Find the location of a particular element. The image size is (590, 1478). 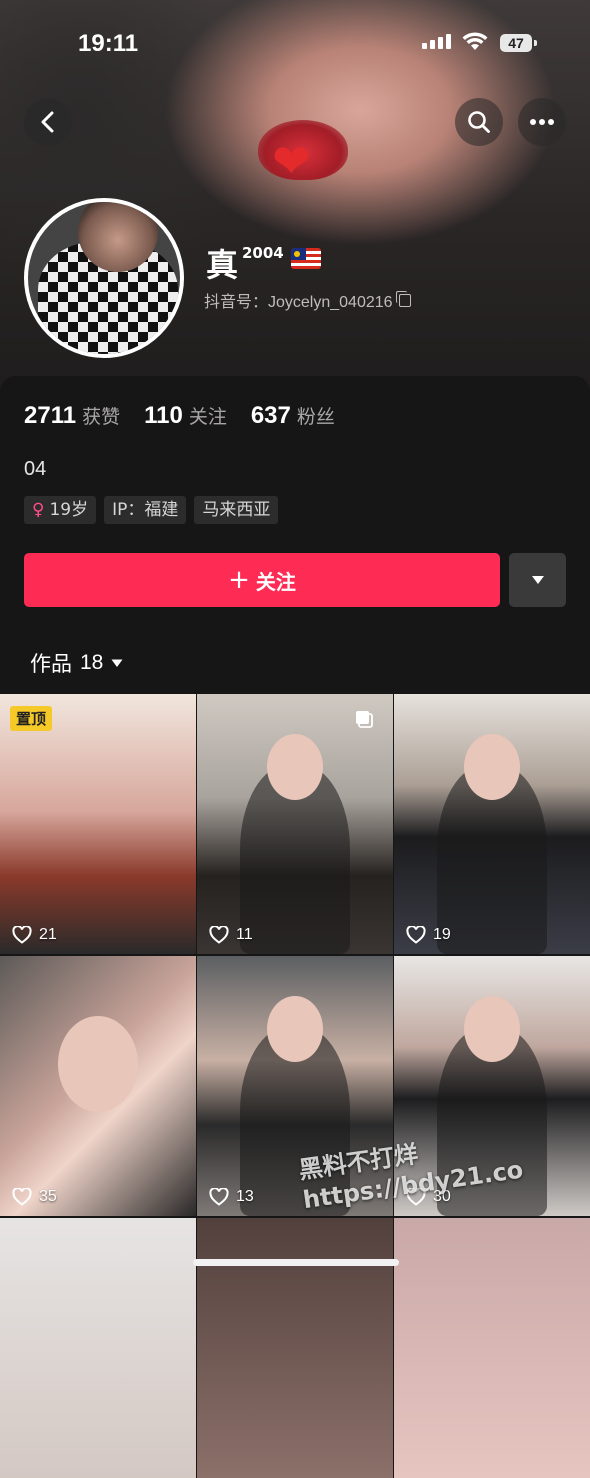

video-thumbnail: 置顶 21 is located at coordinates (98, 824).